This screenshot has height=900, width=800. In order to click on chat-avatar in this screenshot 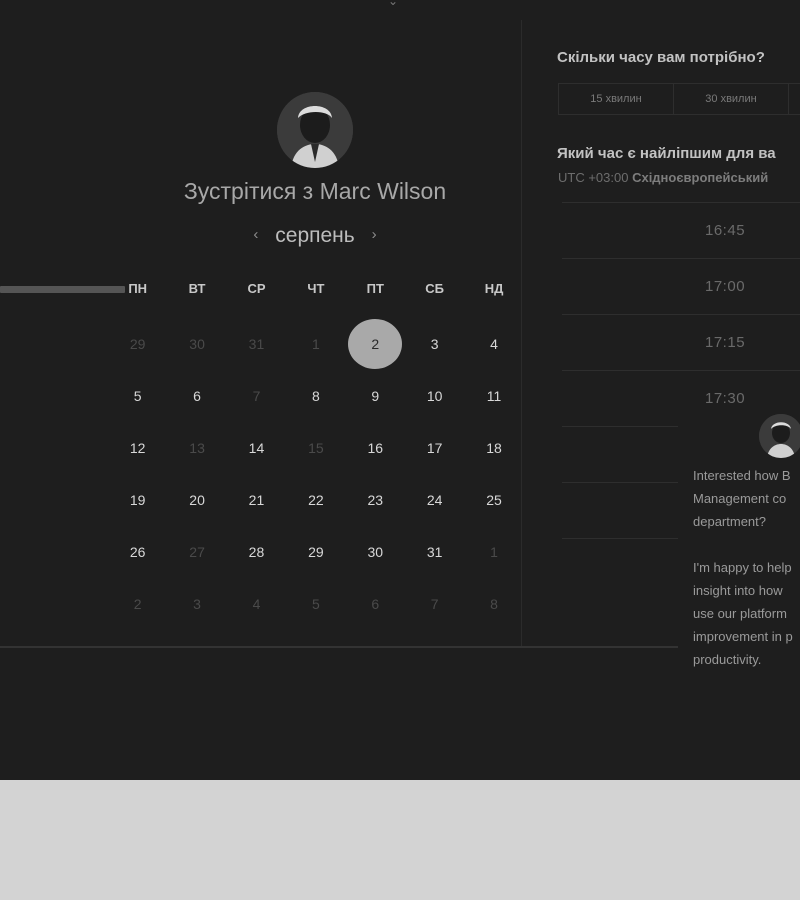, I will do `click(779, 436)`.